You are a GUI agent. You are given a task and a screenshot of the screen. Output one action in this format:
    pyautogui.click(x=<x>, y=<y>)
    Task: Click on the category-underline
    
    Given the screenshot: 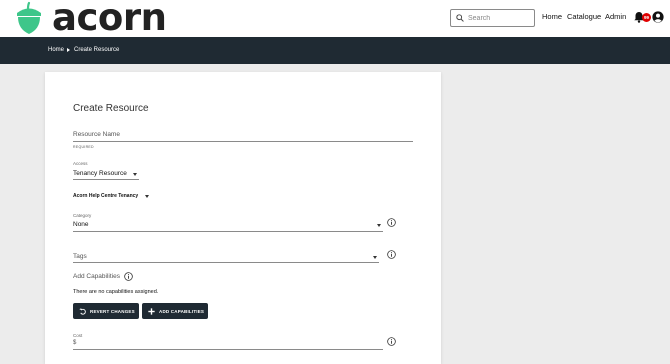 What is the action you would take?
    pyautogui.click(x=228, y=231)
    